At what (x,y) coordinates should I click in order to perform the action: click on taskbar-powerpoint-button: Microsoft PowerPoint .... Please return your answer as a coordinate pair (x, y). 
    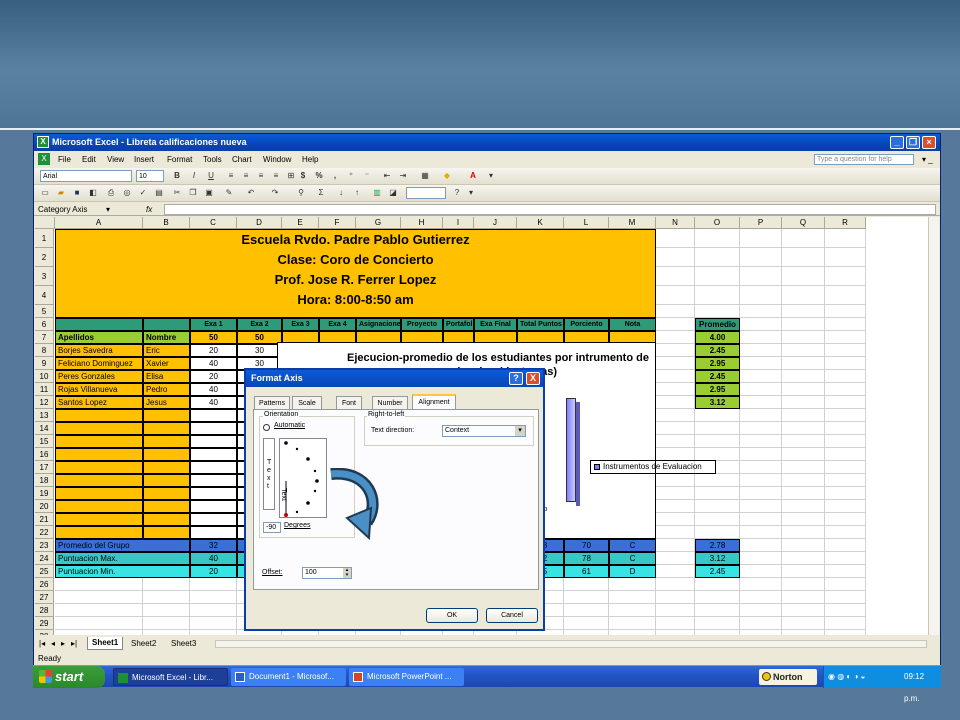
    Looking at the image, I should click on (406, 677).